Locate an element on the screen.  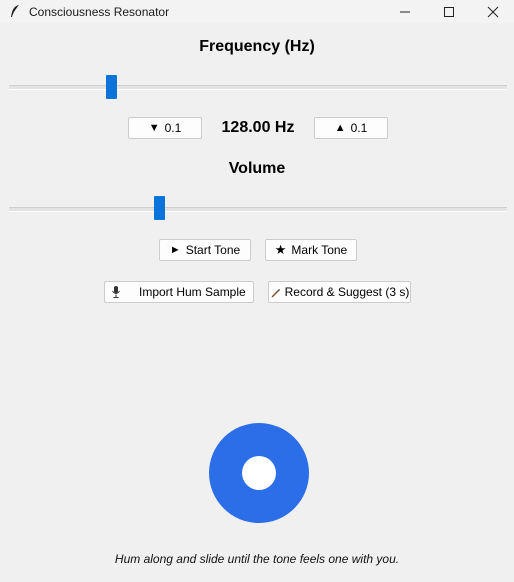
start-tone-button: ► Start Tone is located at coordinates (205, 250).